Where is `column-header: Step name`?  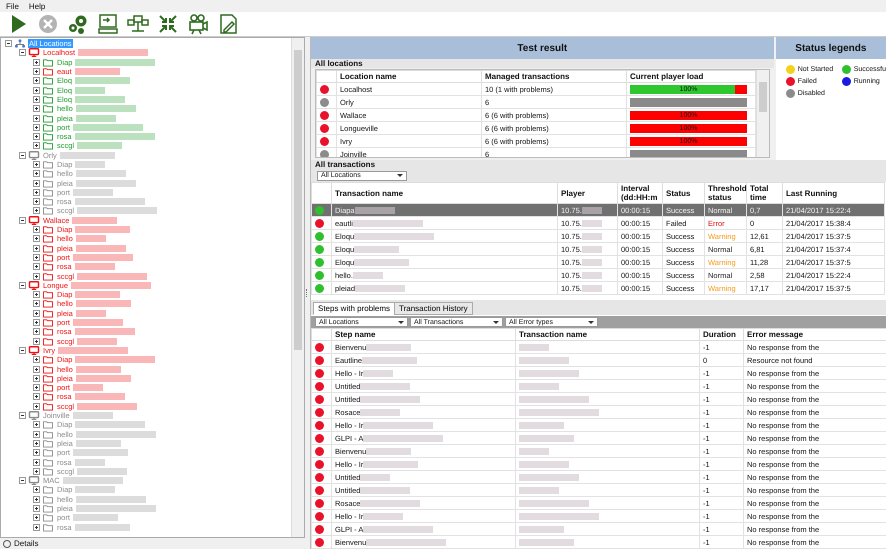
column-header: Step name is located at coordinates (424, 334).